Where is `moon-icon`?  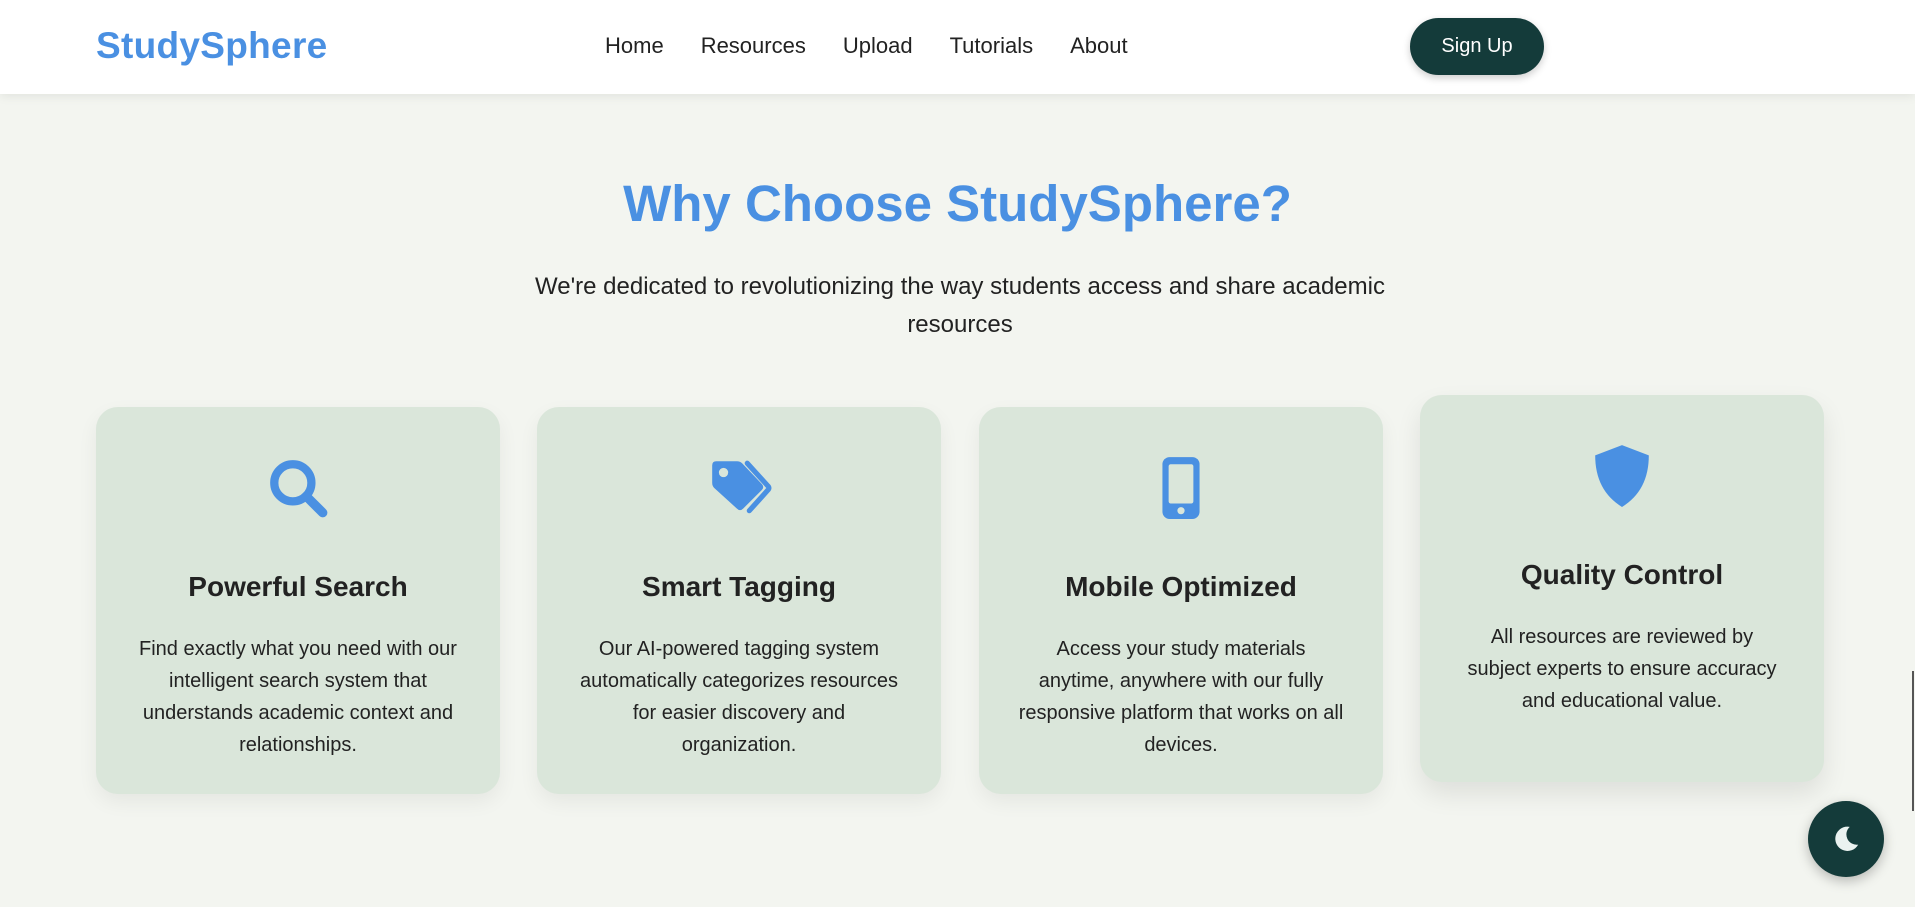 moon-icon is located at coordinates (1846, 839).